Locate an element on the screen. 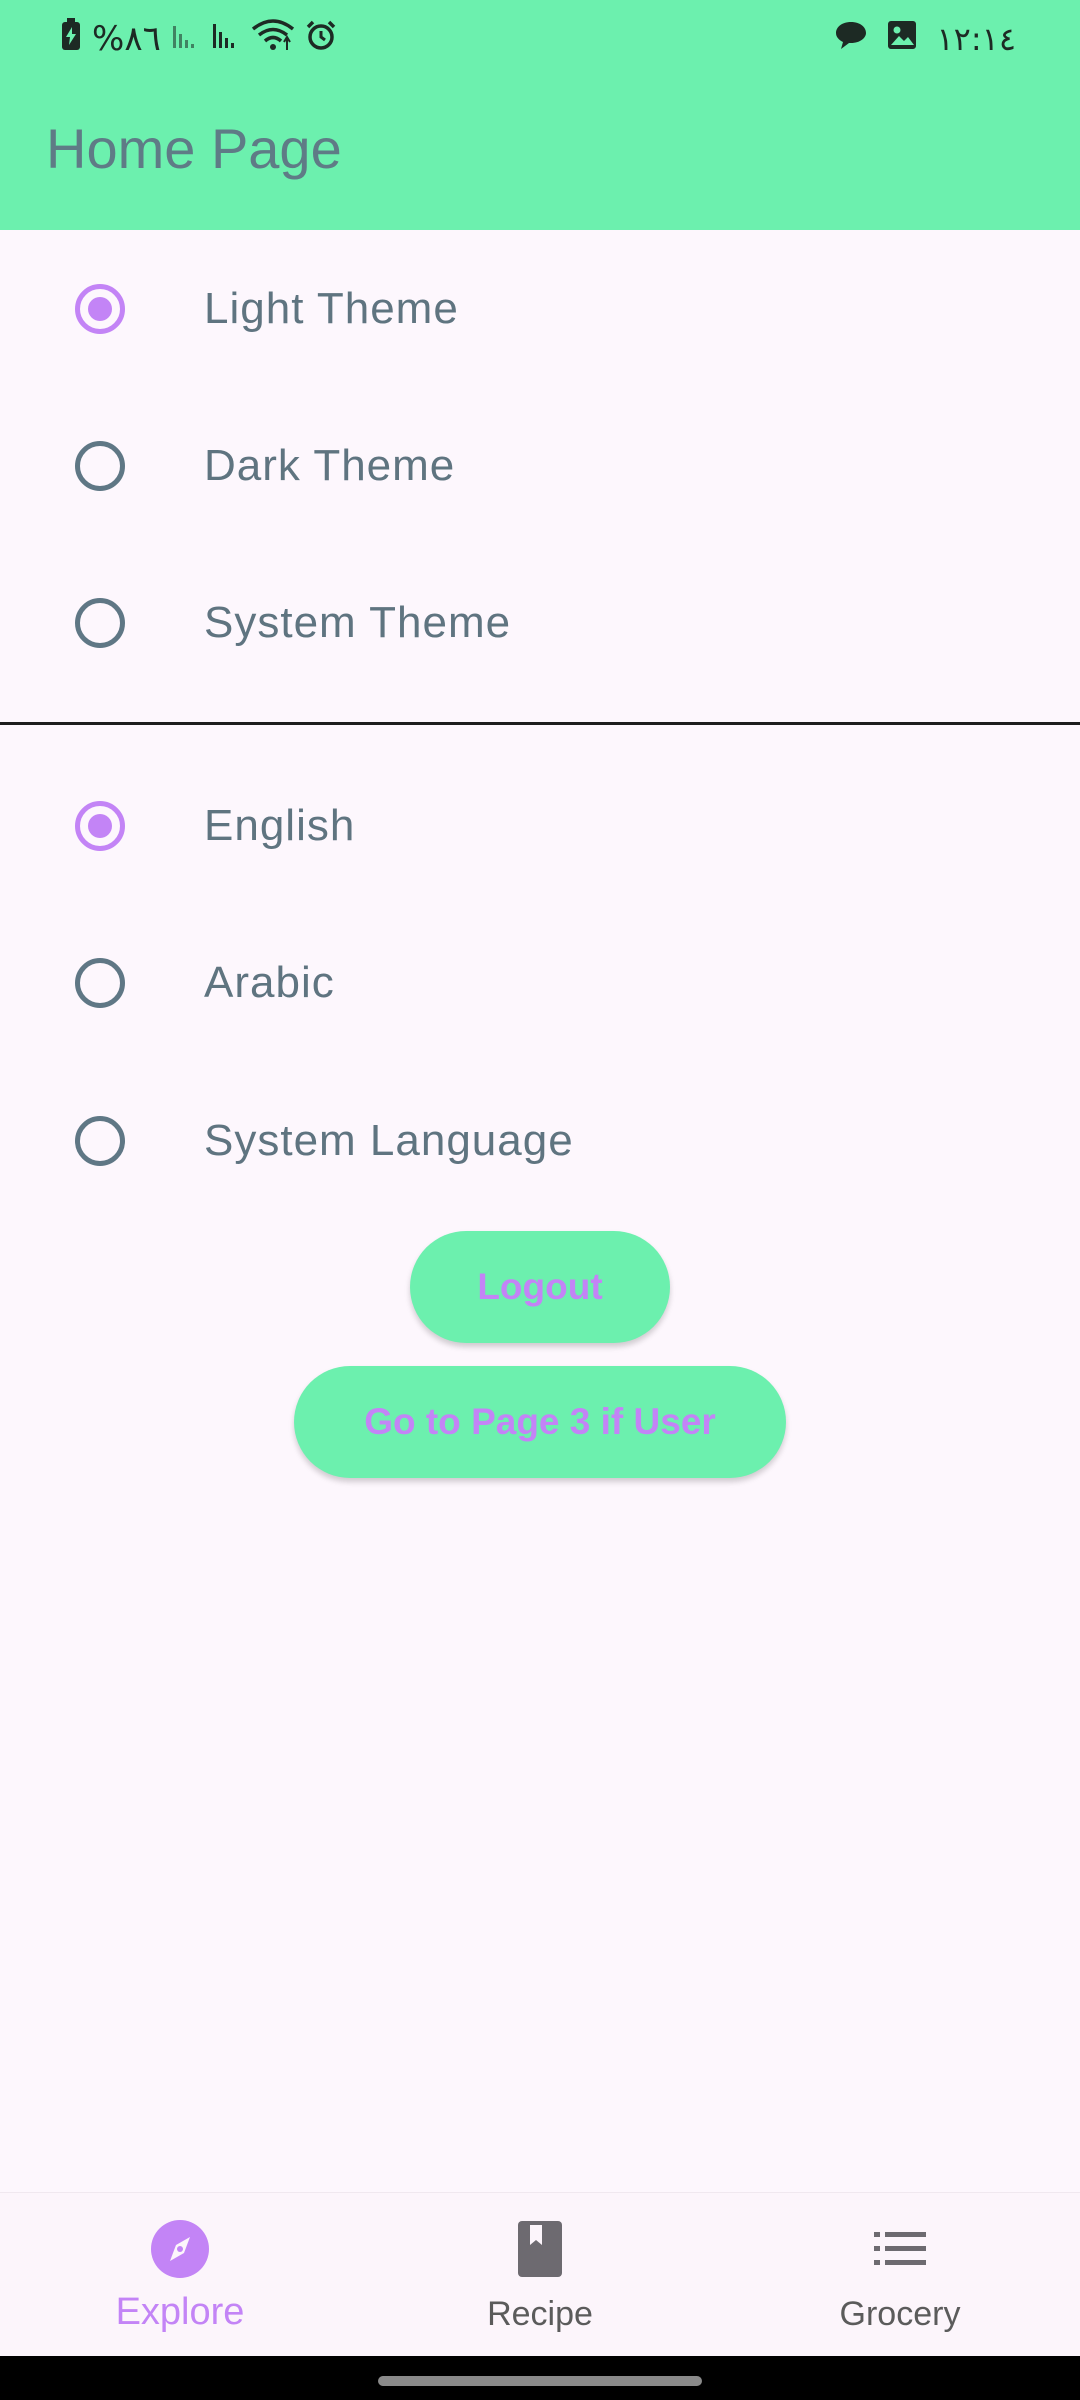  book-icon is located at coordinates (540, 2249).